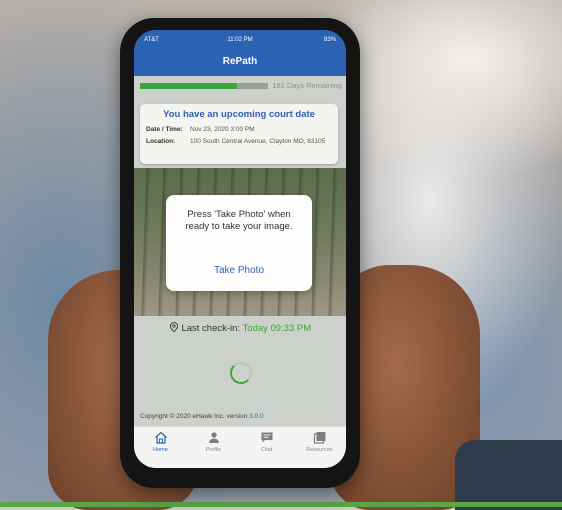 The width and height of the screenshot is (562, 510). I want to click on date-key: Date / Time:, so click(164, 129).